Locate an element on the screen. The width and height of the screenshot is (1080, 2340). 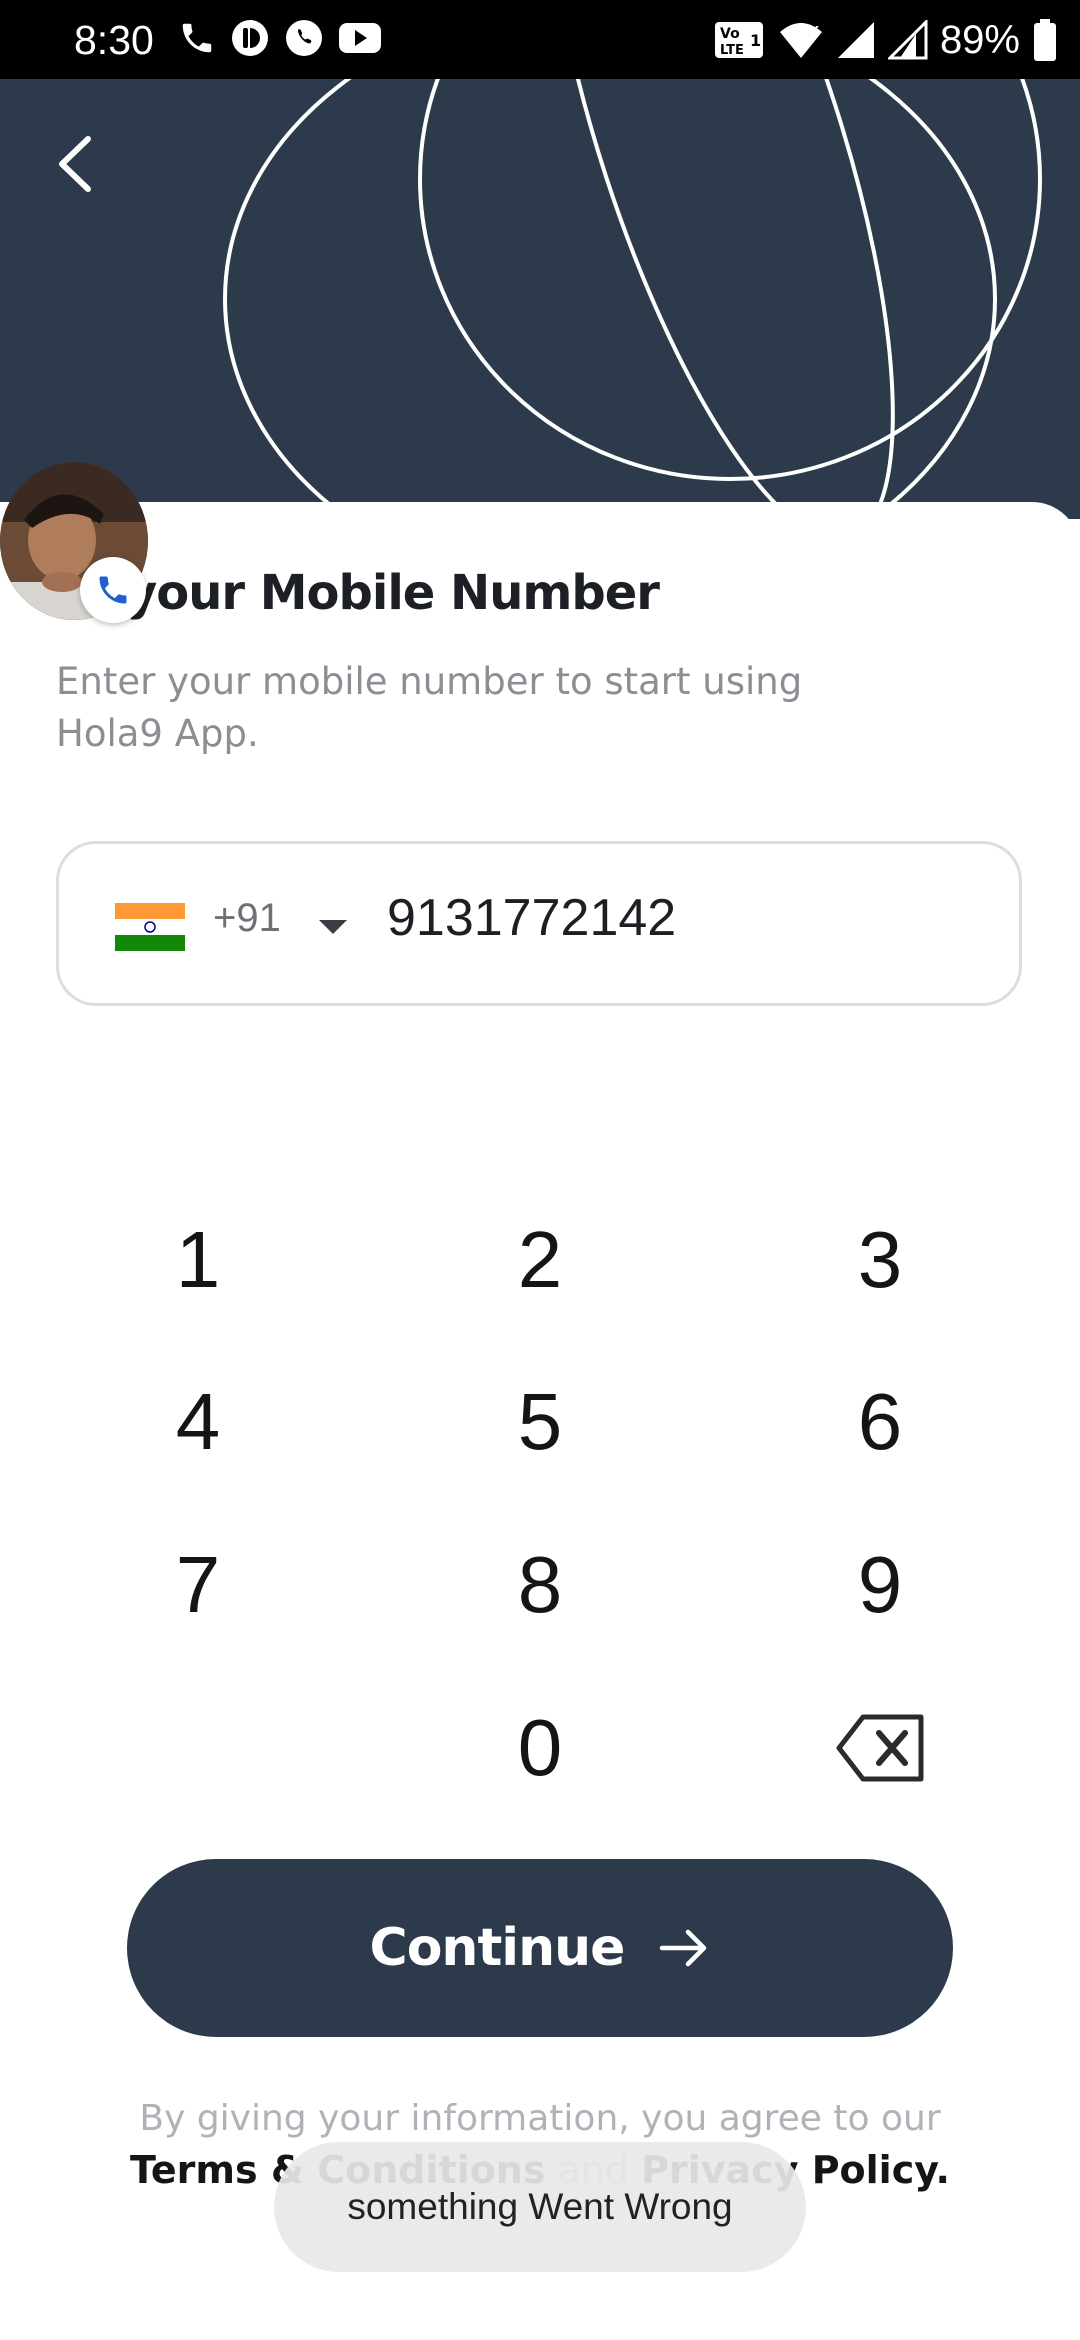
status-time: 8:30 is located at coordinates (114, 40).